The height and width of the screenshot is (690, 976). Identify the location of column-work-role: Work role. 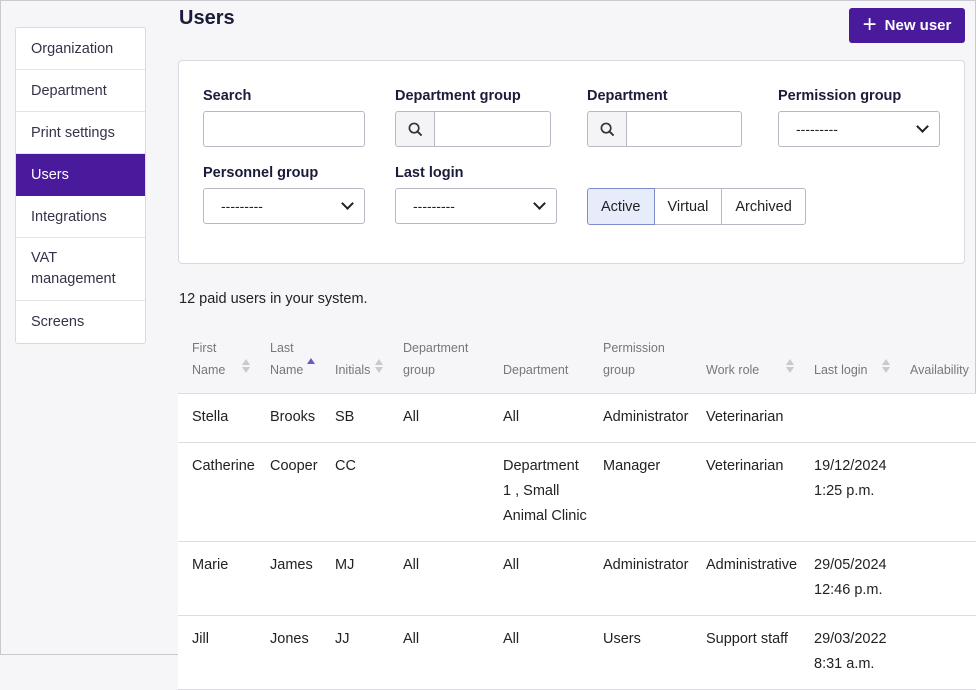
(746, 362).